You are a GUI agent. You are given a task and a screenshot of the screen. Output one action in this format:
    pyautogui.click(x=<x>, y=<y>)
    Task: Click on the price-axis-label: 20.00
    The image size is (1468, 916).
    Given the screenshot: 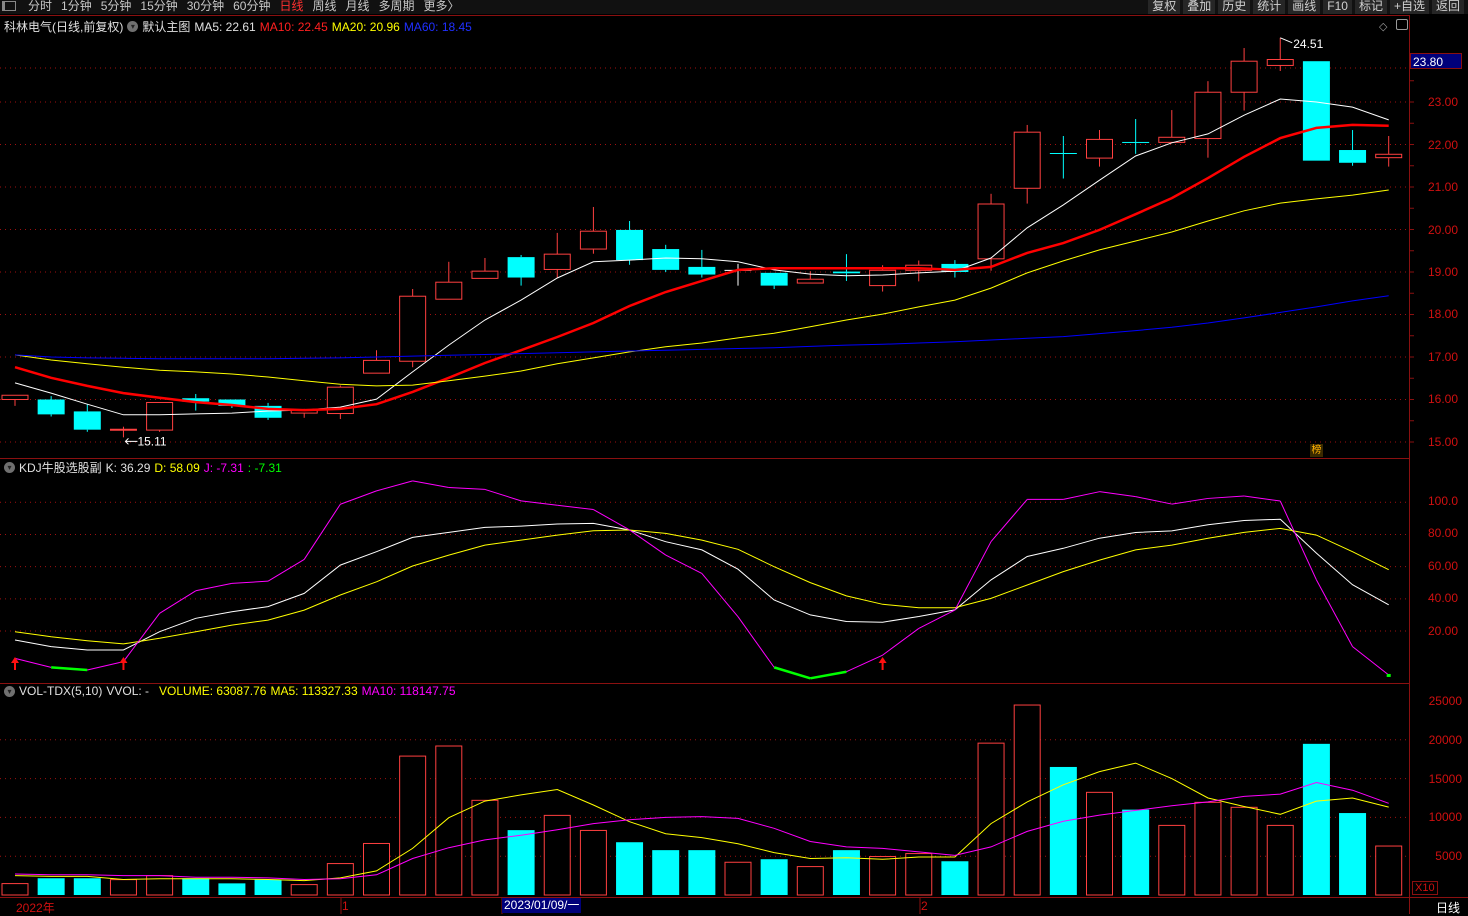 What is the action you would take?
    pyautogui.click(x=1442, y=230)
    